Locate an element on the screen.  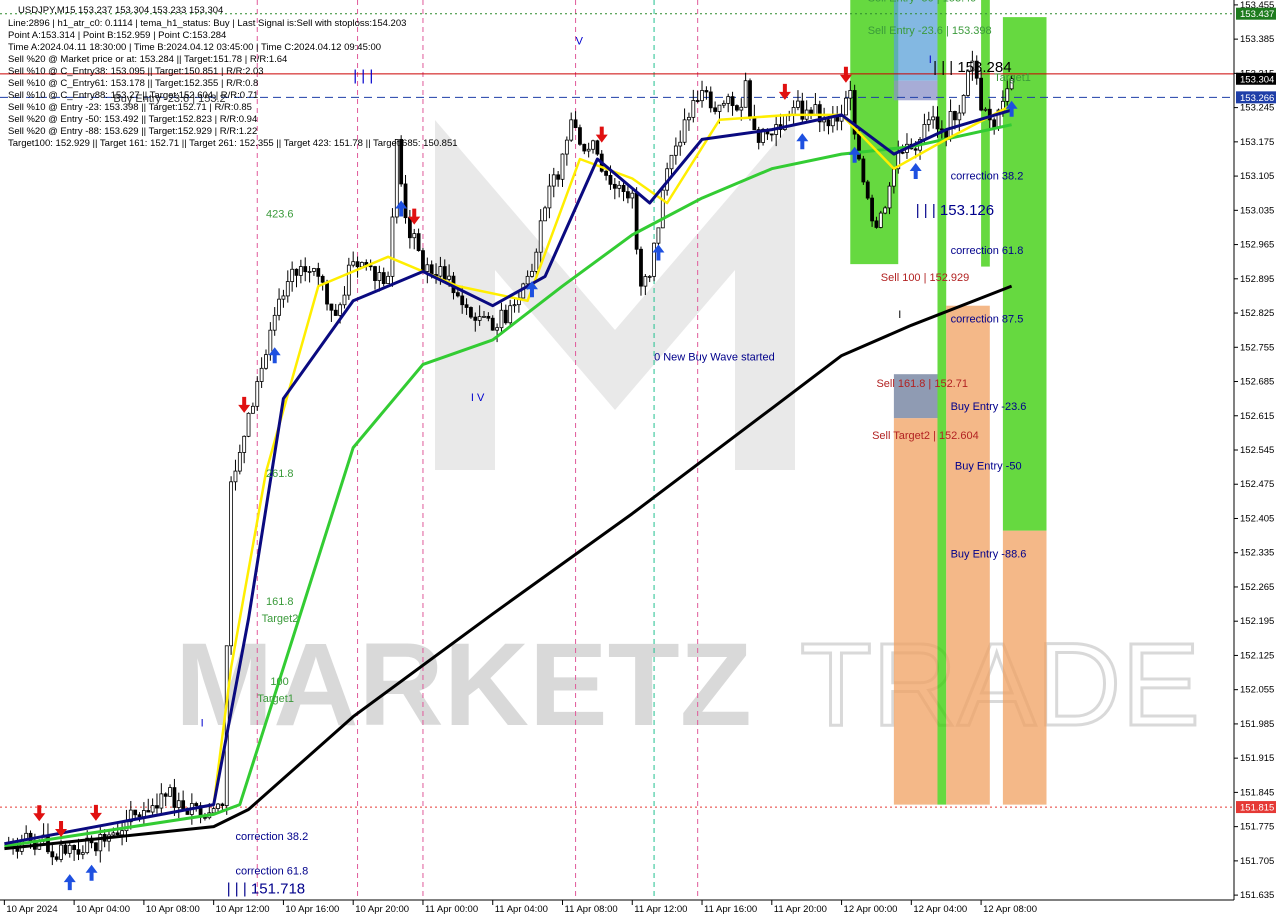
price-tag-label: 153.437 is located at coordinates (1257, 14).